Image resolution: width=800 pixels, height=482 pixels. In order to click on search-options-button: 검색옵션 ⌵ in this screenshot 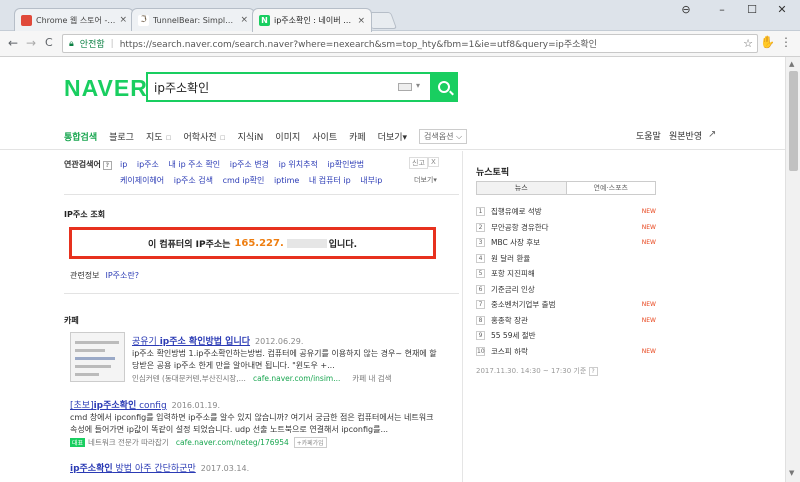, I will do `click(443, 136)`.